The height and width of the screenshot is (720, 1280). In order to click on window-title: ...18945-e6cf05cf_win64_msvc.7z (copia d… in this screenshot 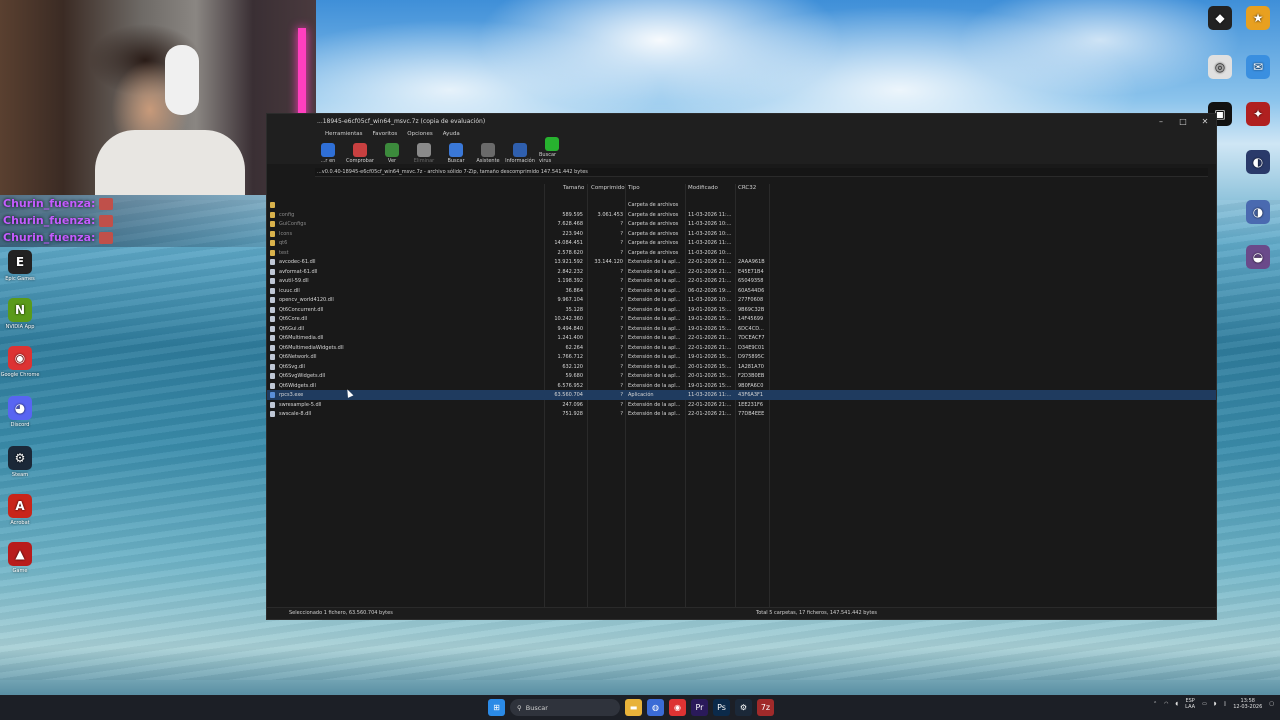, I will do `click(401, 121)`.